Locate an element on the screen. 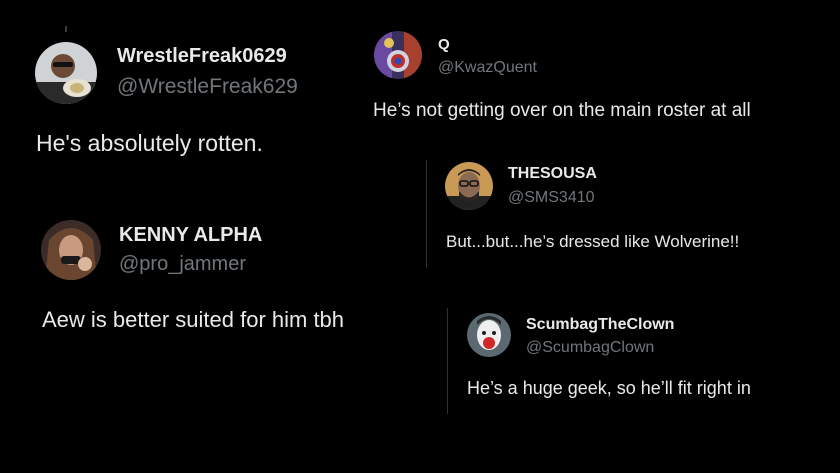 This screenshot has width=840, height=473. display-name: WrestleFreak0629 is located at coordinates (202, 56).